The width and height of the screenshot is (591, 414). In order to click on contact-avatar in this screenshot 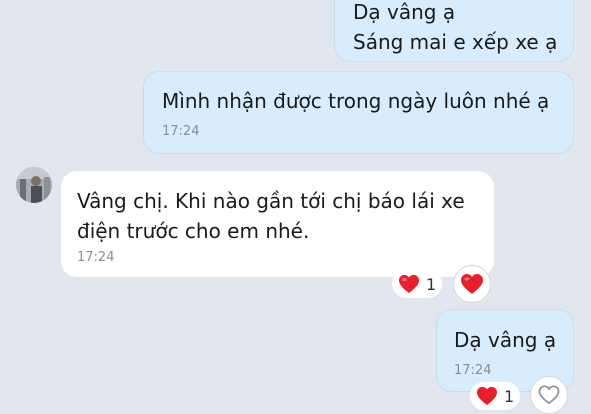, I will do `click(34, 185)`.